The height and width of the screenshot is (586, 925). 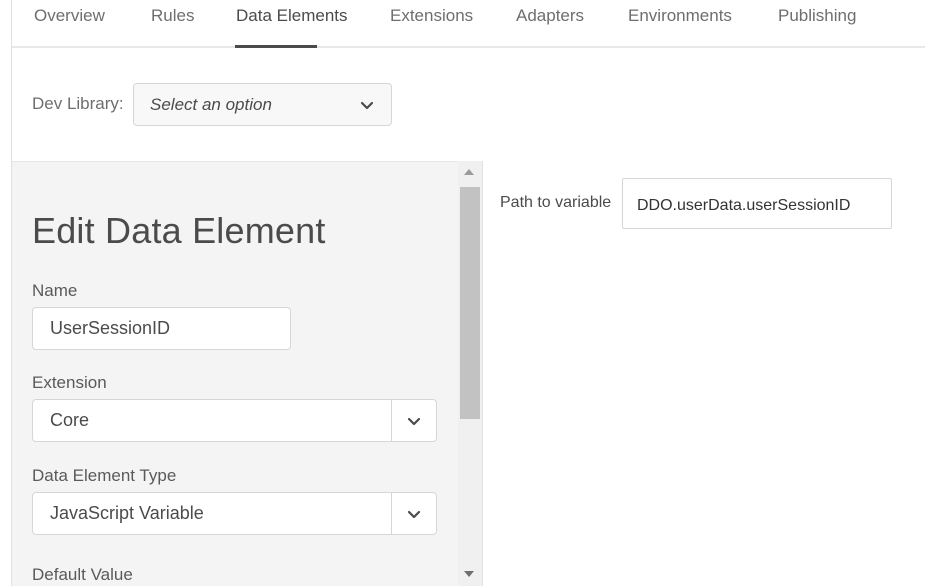 I want to click on extension-label: Extension, so click(x=69, y=382).